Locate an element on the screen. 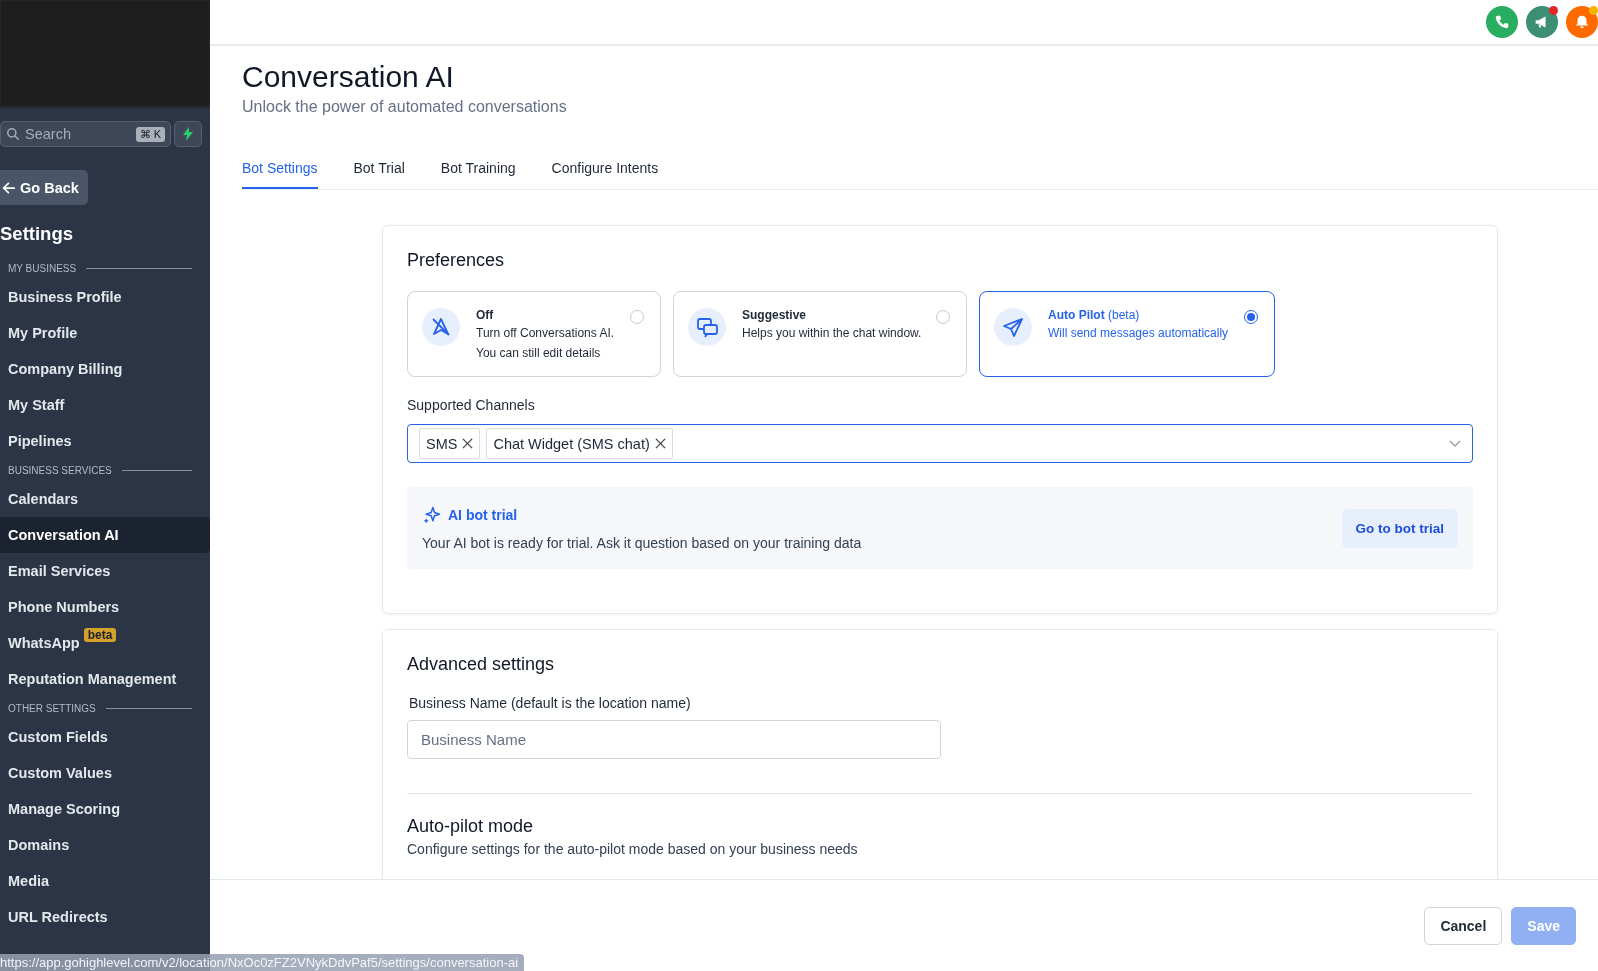 Image resolution: width=1598 pixels, height=971 pixels. sidebar-item: URL Redirects is located at coordinates (105, 917).